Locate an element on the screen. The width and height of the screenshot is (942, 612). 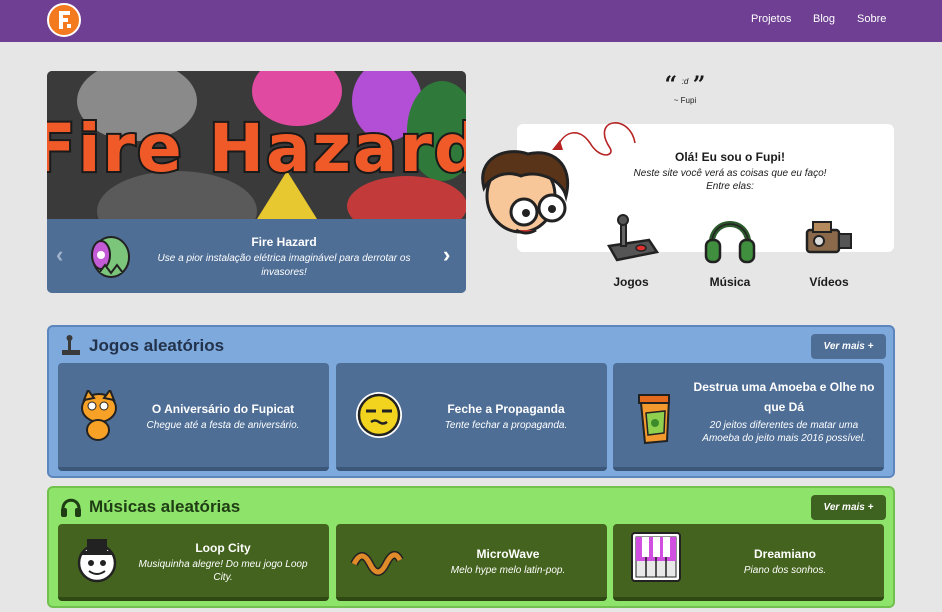
jogo-card-title: Feche a Propaganda is located at coordinates (506, 409).